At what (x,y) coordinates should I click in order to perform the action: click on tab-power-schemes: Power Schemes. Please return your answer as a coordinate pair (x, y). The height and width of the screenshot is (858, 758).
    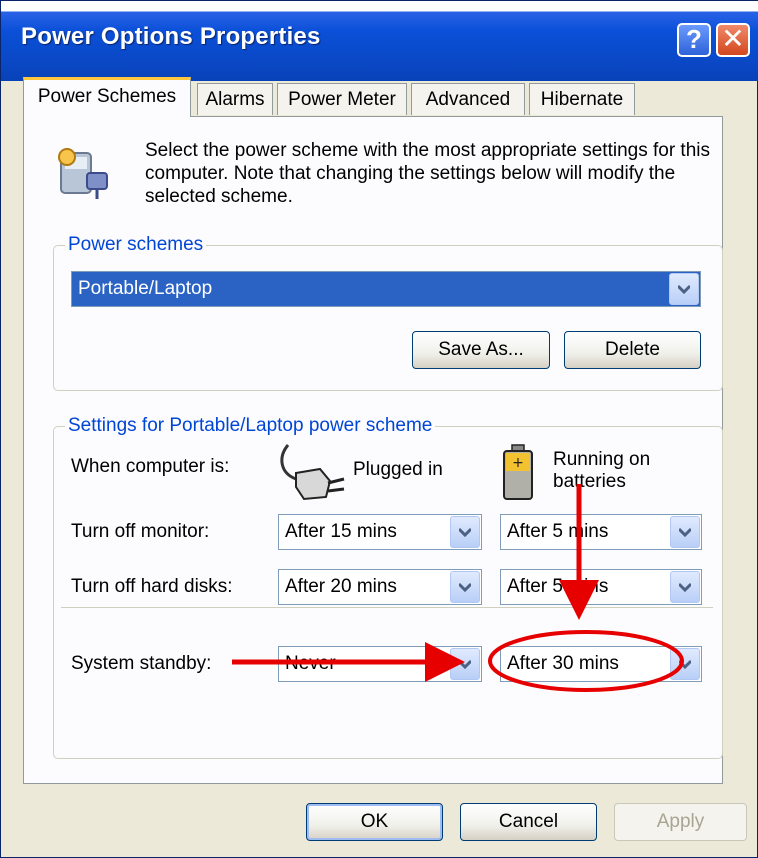
    Looking at the image, I should click on (107, 97).